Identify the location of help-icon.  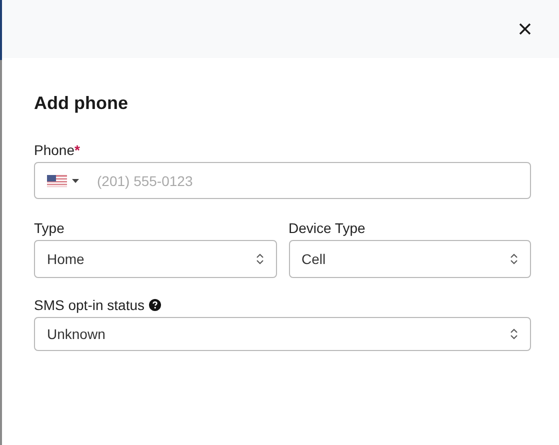
(154, 305).